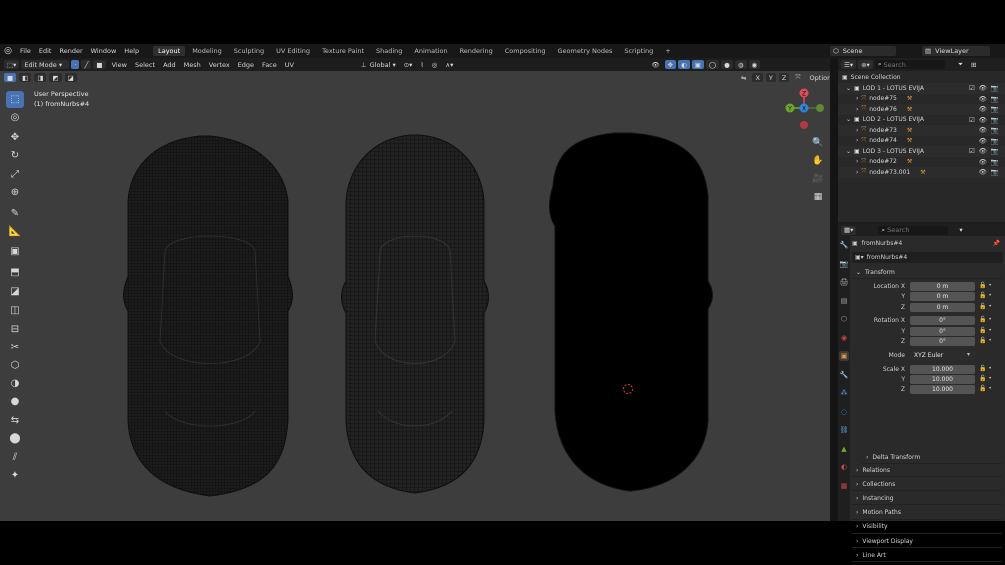 Image resolution: width=1005 pixels, height=565 pixels. Describe the element at coordinates (844, 264) in the screenshot. I see `render-tab-icon: 📷` at that location.